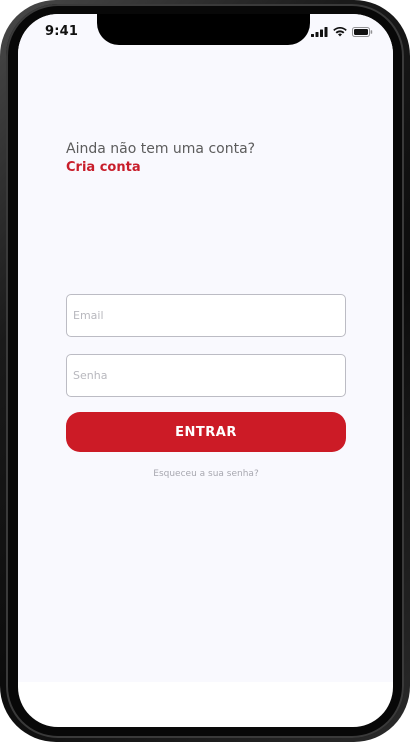 This screenshot has height=742, width=410. I want to click on wifi-icon, so click(340, 32).